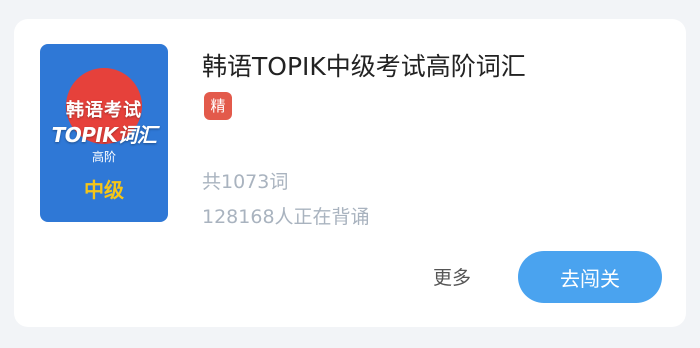 This screenshot has height=348, width=700. Describe the element at coordinates (104, 190) in the screenshot. I see `cover-level-label: 中级` at that location.